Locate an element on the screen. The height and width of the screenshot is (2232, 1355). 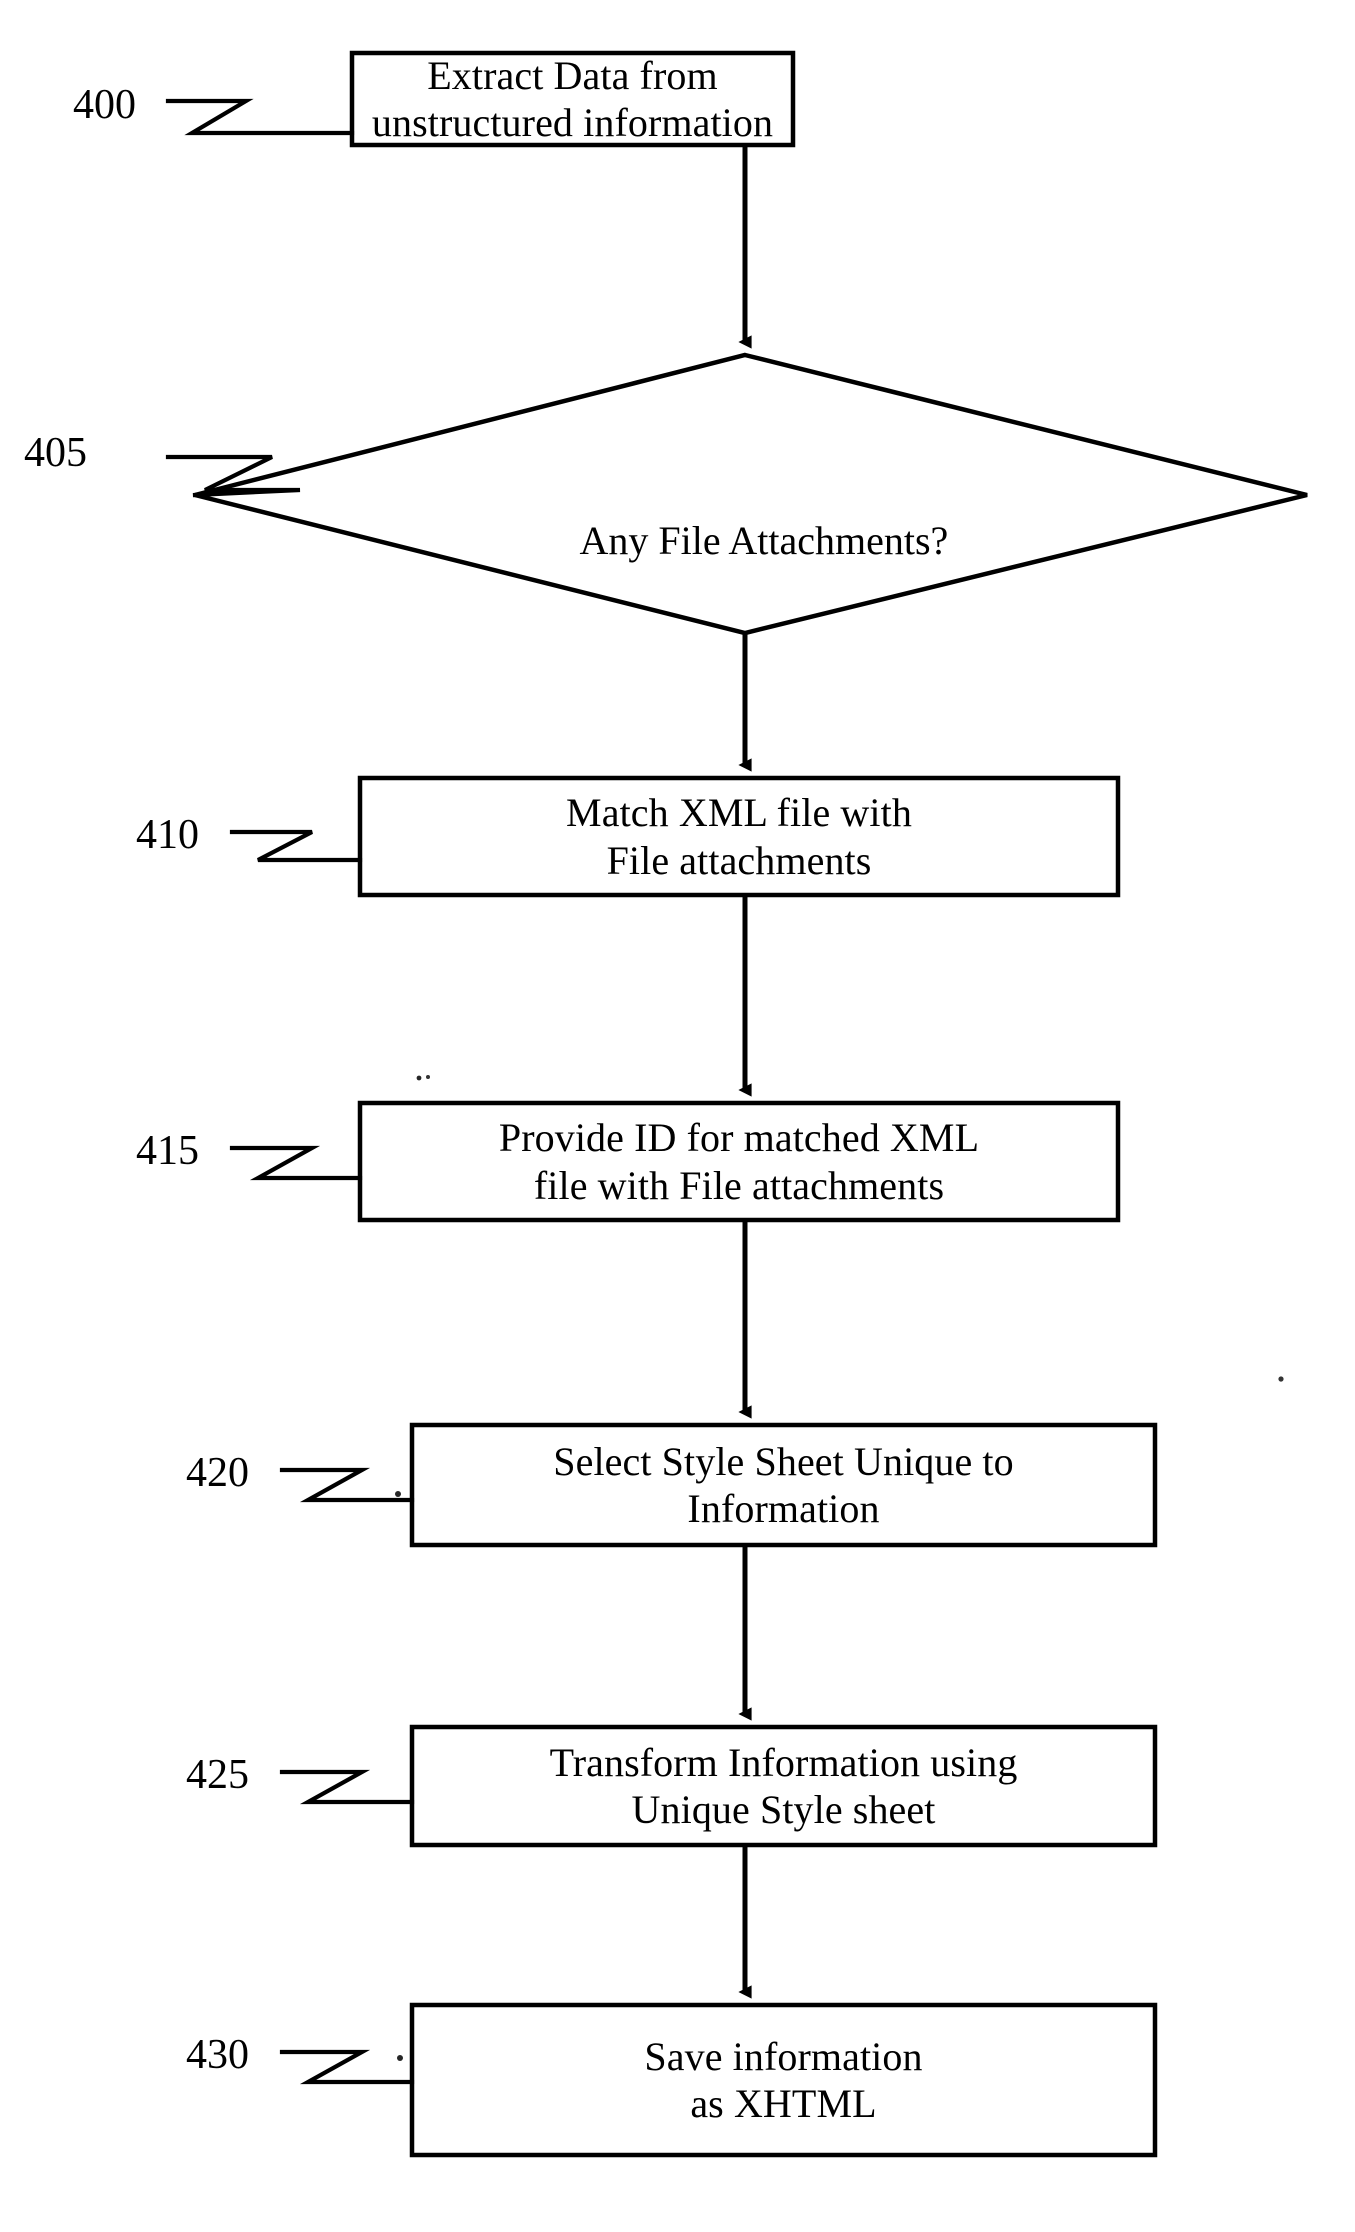
reference-numeral-430: 430 is located at coordinates (217, 2055).